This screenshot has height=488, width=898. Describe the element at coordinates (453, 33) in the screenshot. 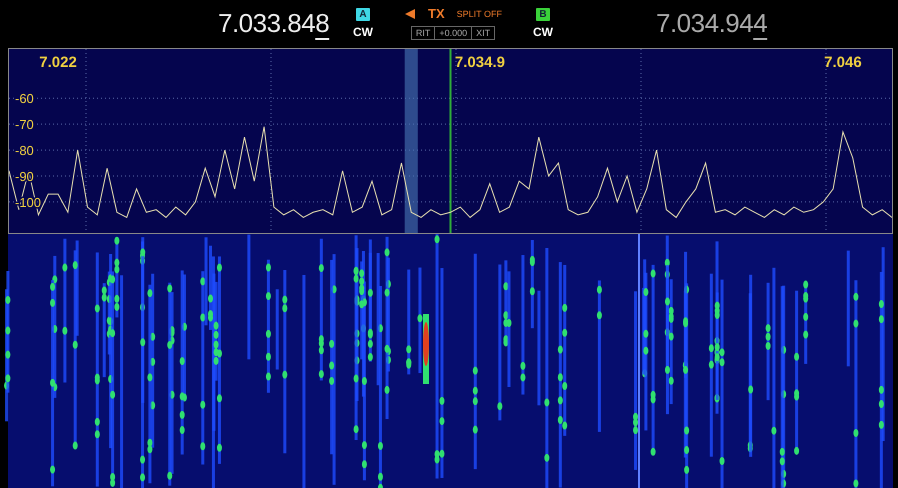

I see `offset-value: +0.000` at that location.